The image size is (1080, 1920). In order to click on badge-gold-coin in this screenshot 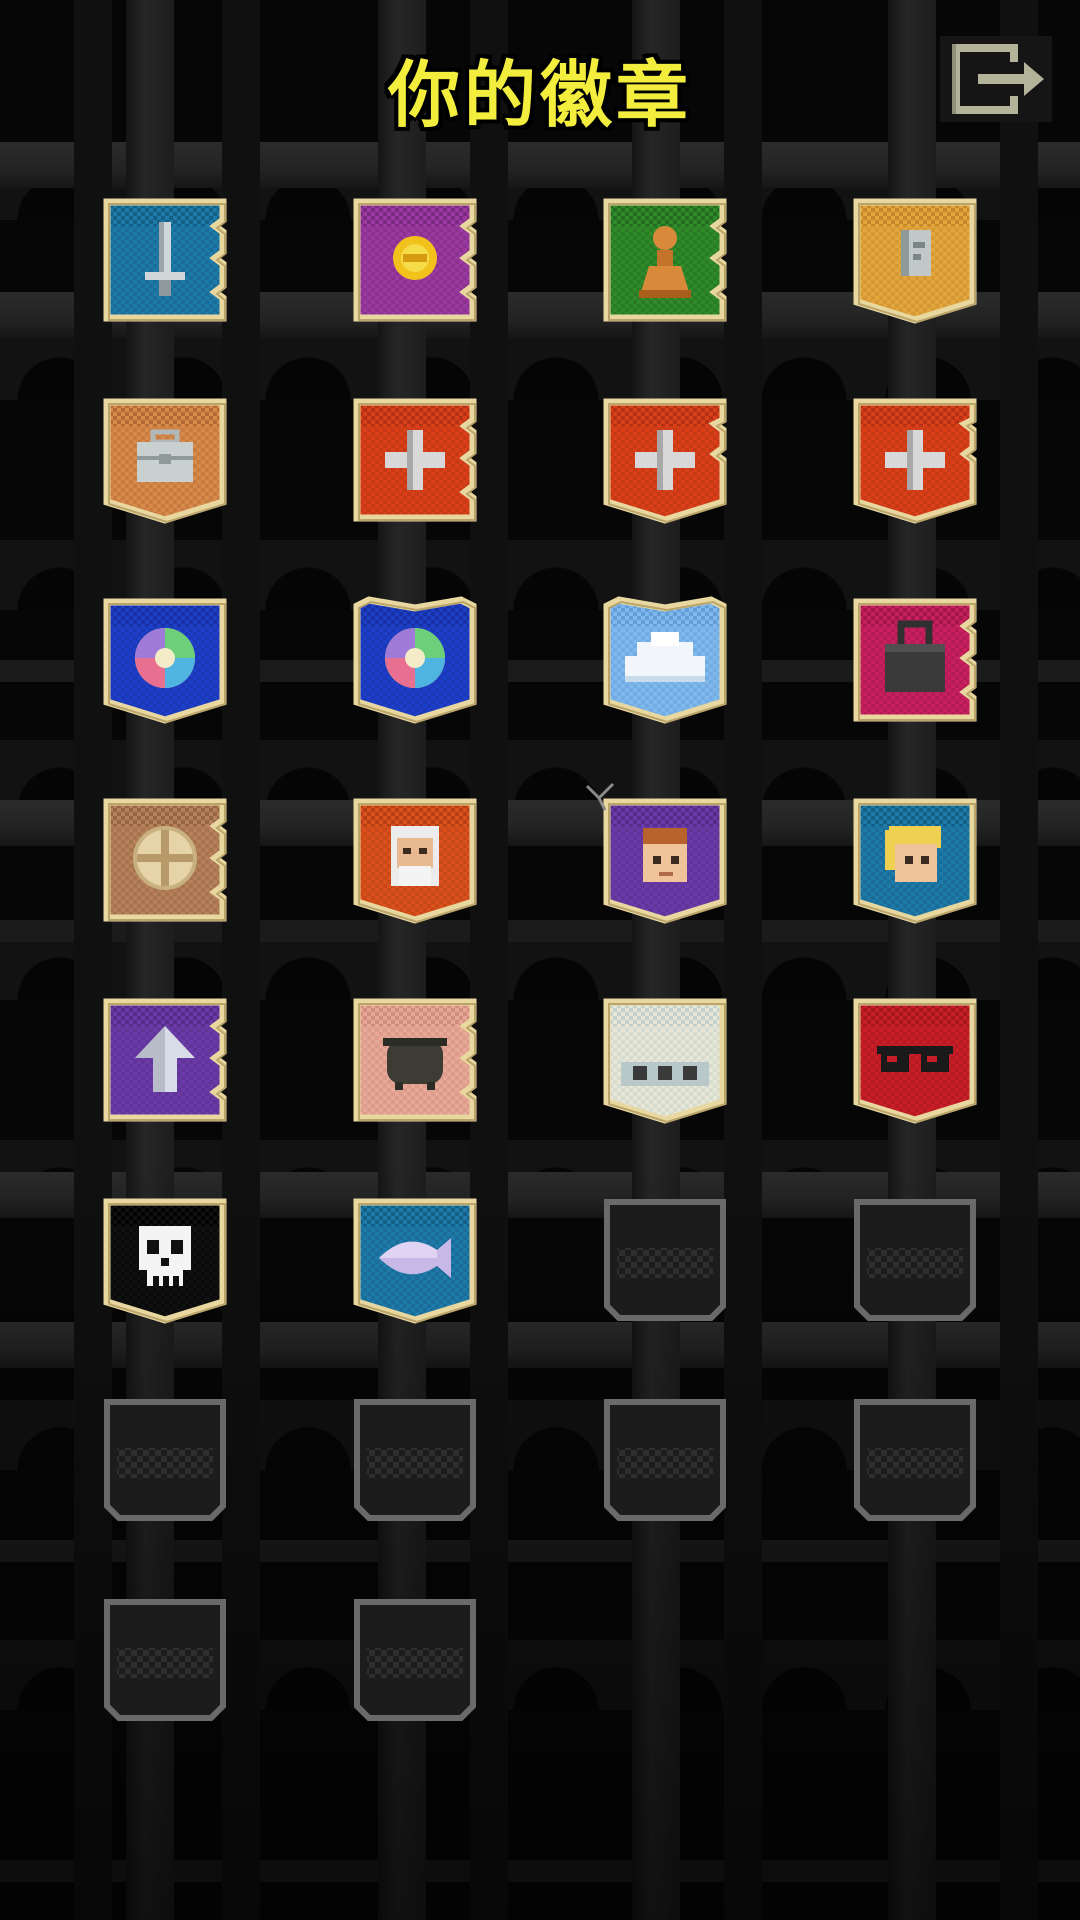, I will do `click(415, 260)`.